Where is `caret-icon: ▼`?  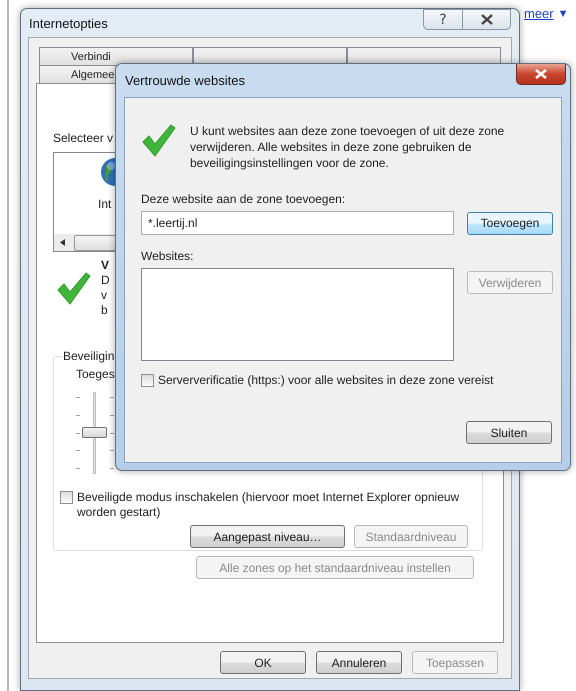
caret-icon: ▼ is located at coordinates (563, 14).